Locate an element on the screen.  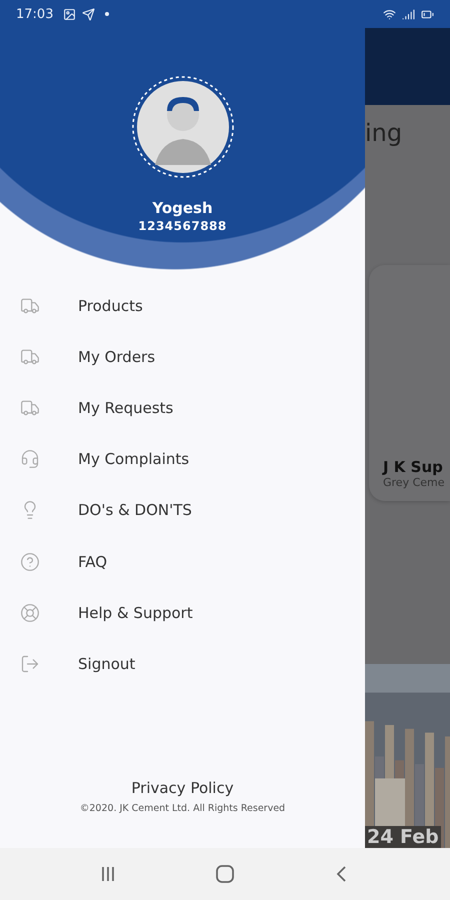
headset-icon is located at coordinates (30, 459).